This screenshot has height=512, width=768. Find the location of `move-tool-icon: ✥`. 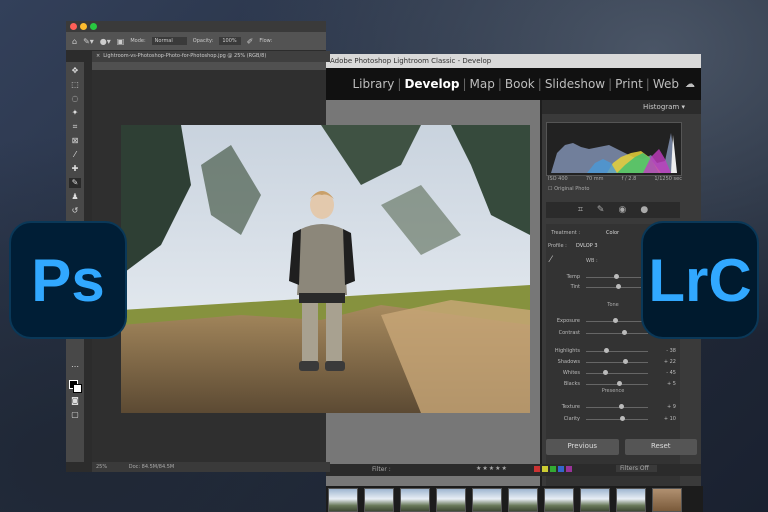

move-tool-icon: ✥ is located at coordinates (75, 71).